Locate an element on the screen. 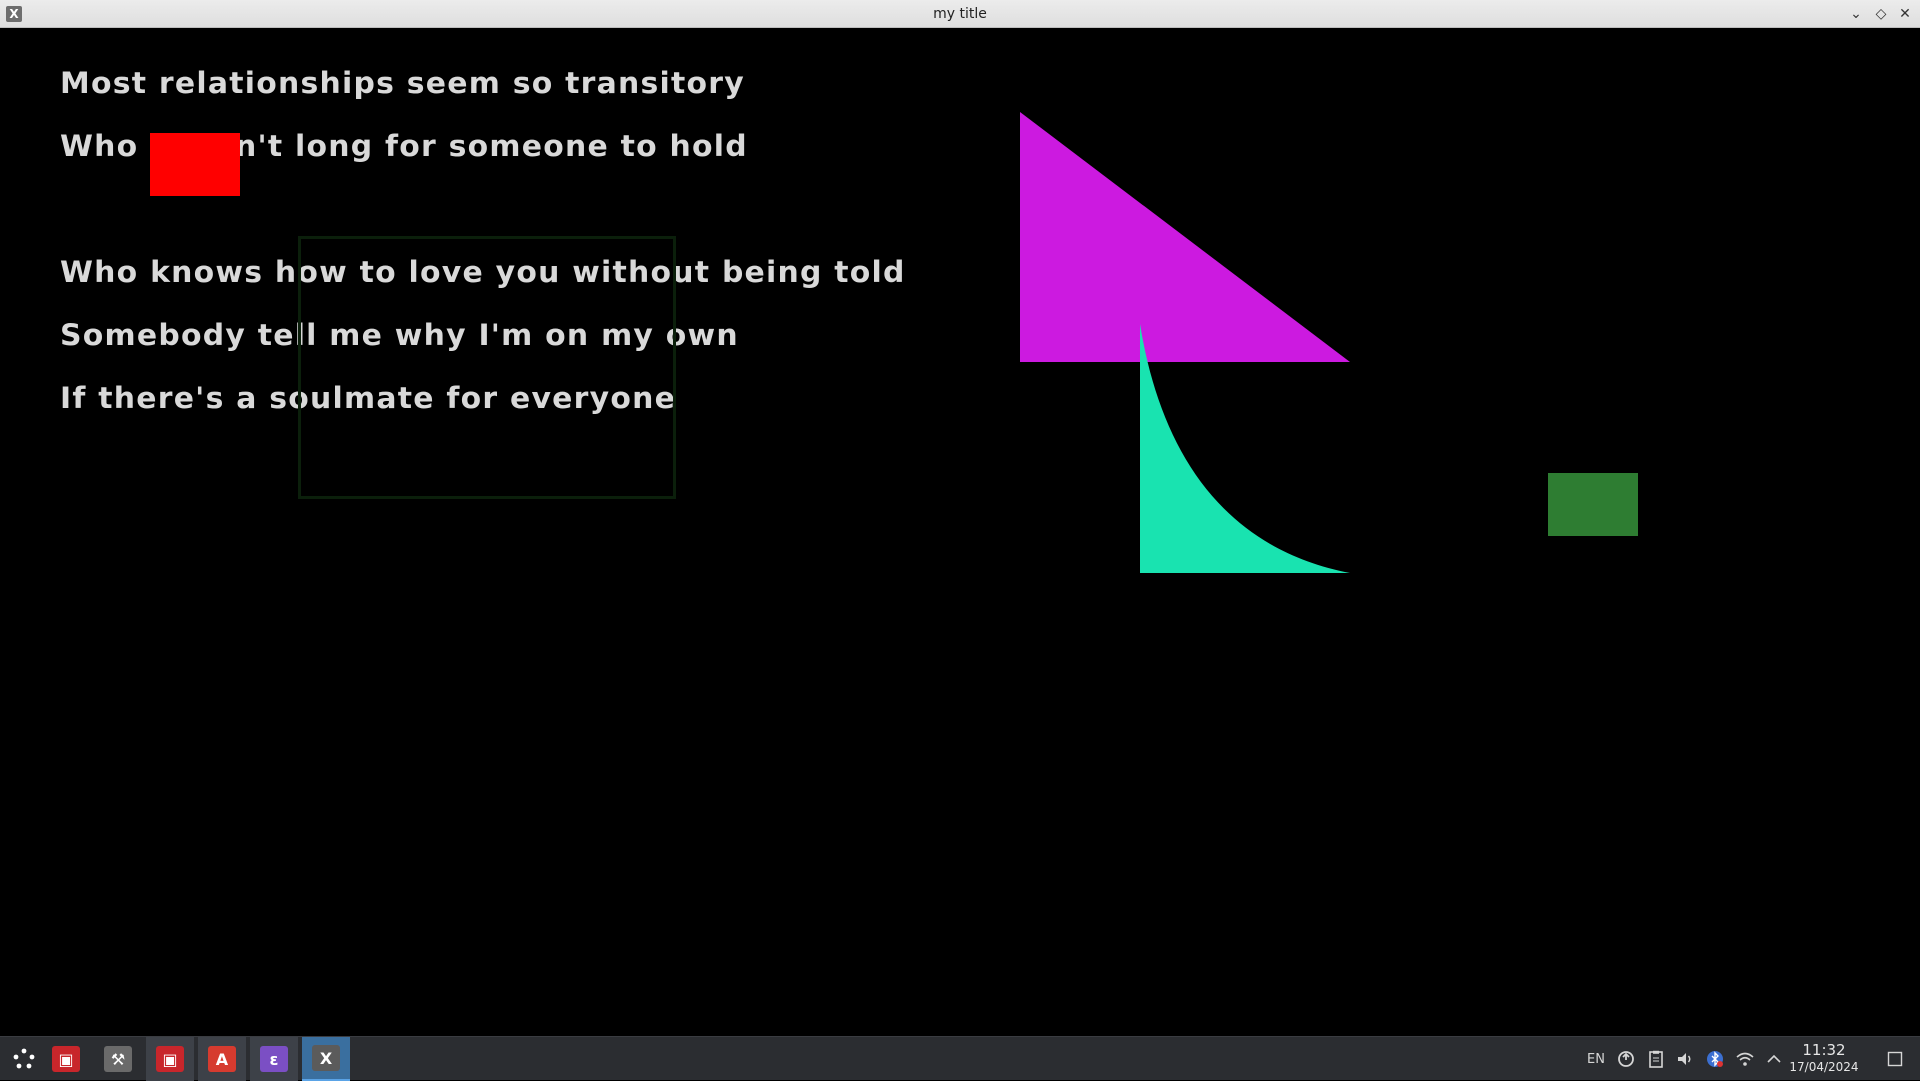 The image size is (1920, 1081). show-desktop-button is located at coordinates (1895, 1059).